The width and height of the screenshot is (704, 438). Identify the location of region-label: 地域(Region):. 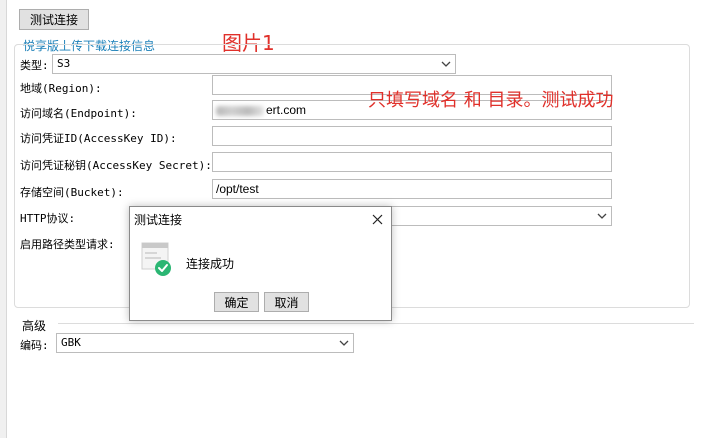
(61, 88).